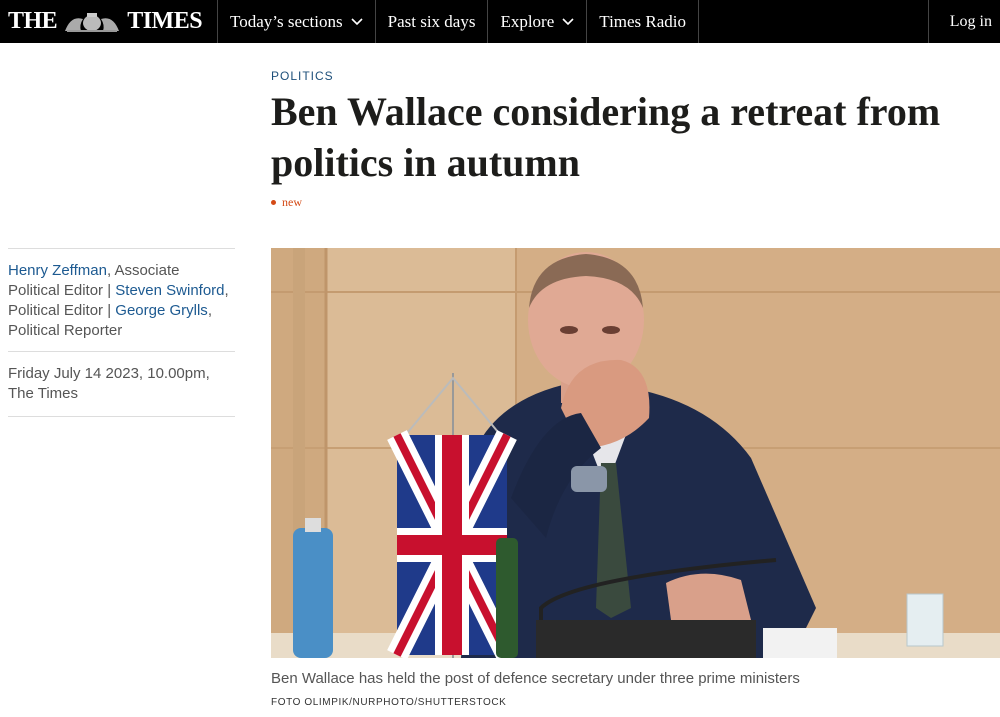  Describe the element at coordinates (165, 21) in the screenshot. I see `logo-text-times: TIMES` at that location.